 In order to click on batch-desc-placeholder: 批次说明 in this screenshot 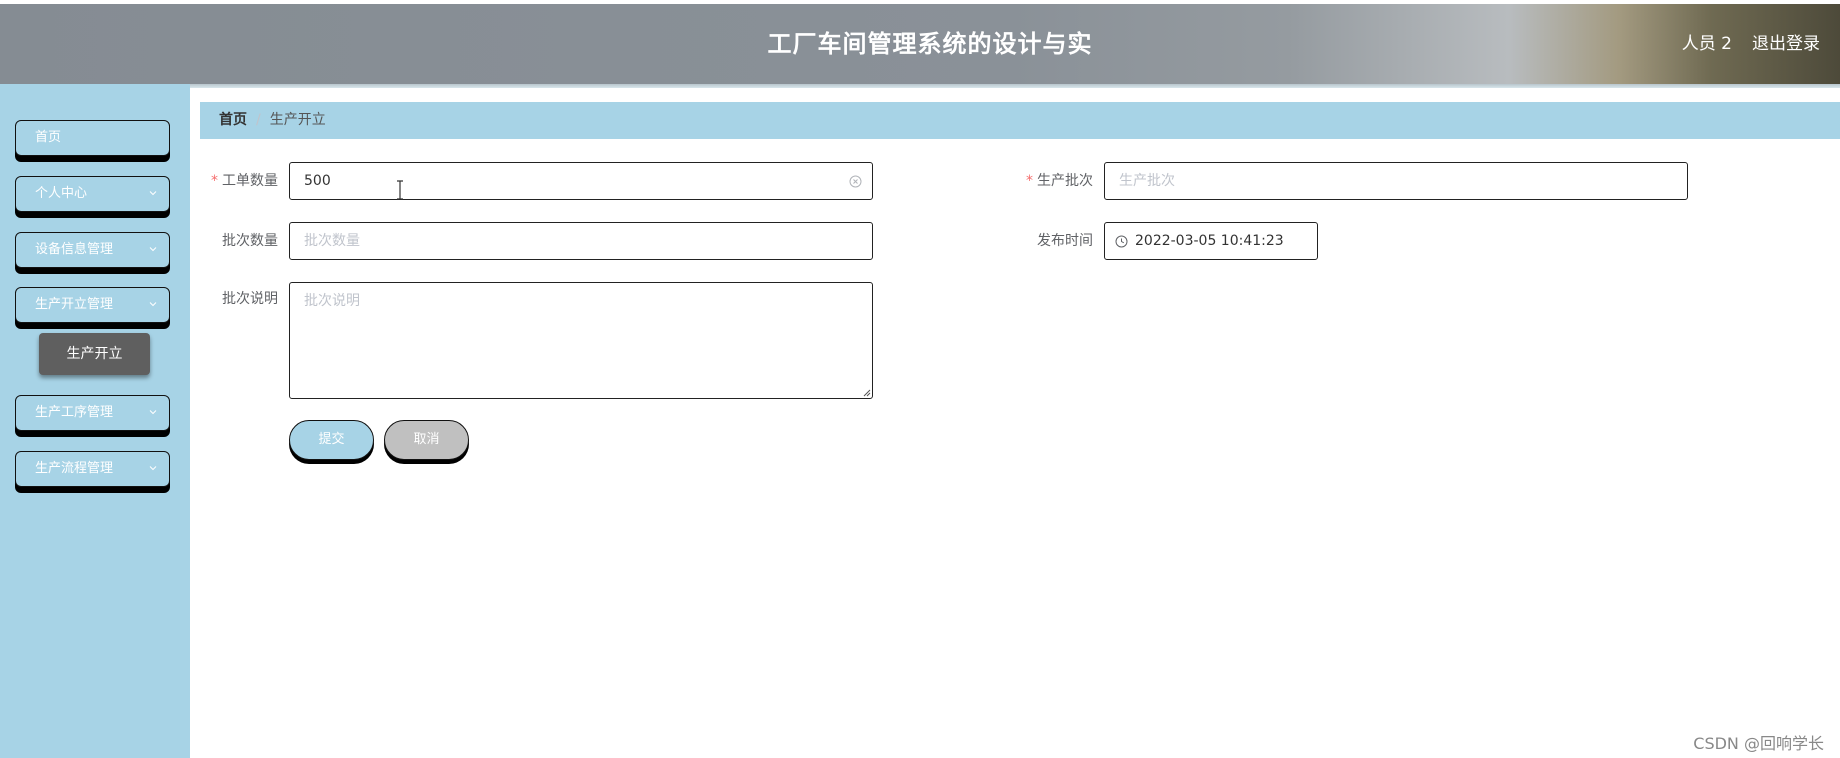, I will do `click(332, 301)`.